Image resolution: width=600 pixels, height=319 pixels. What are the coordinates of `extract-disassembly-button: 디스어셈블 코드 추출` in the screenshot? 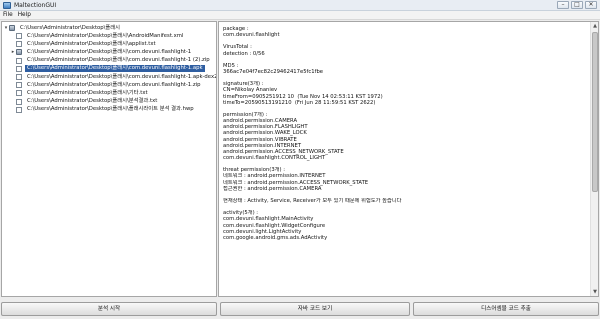 It's located at (506, 309).